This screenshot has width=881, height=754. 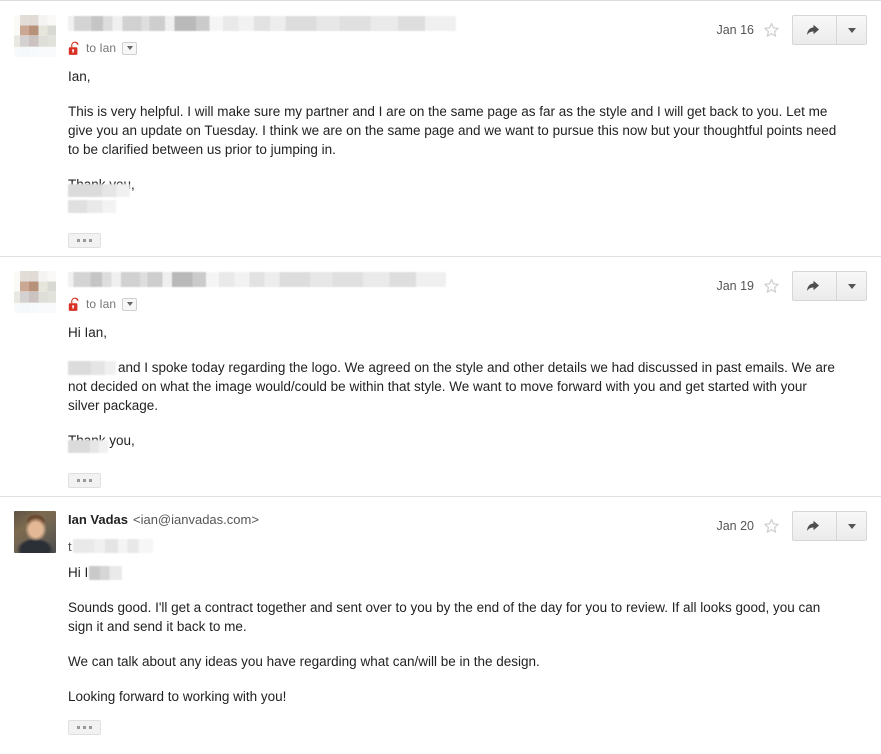 I want to click on greeting-name-redacted, so click(x=106, y=573).